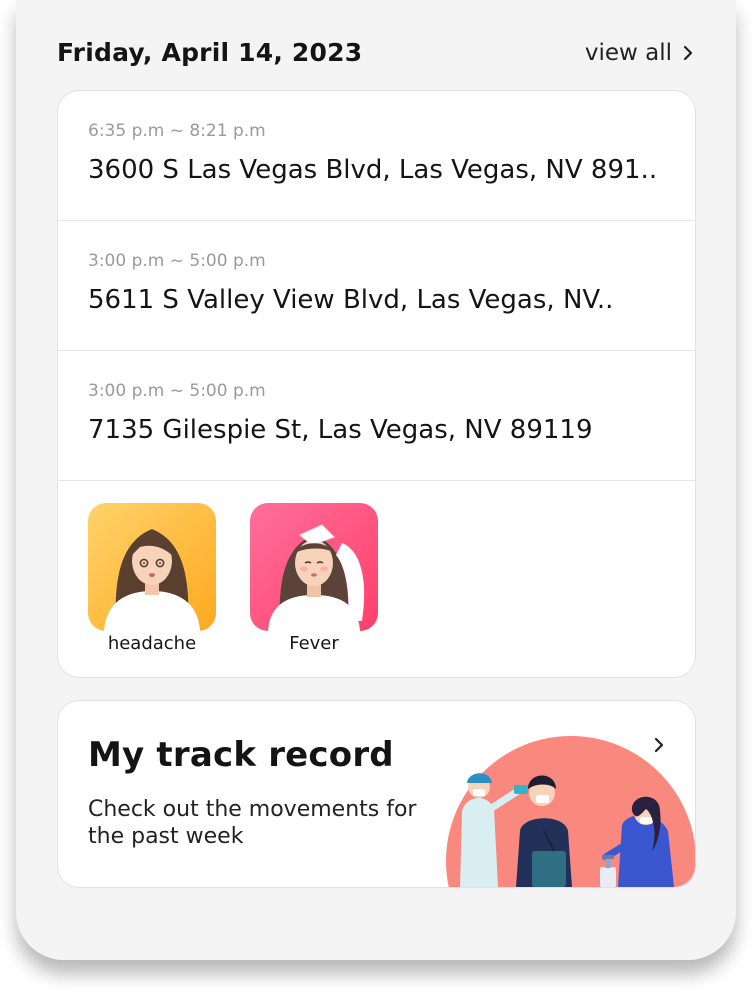  I want to click on date-header: Friday, April 14, 2023, so click(210, 52).